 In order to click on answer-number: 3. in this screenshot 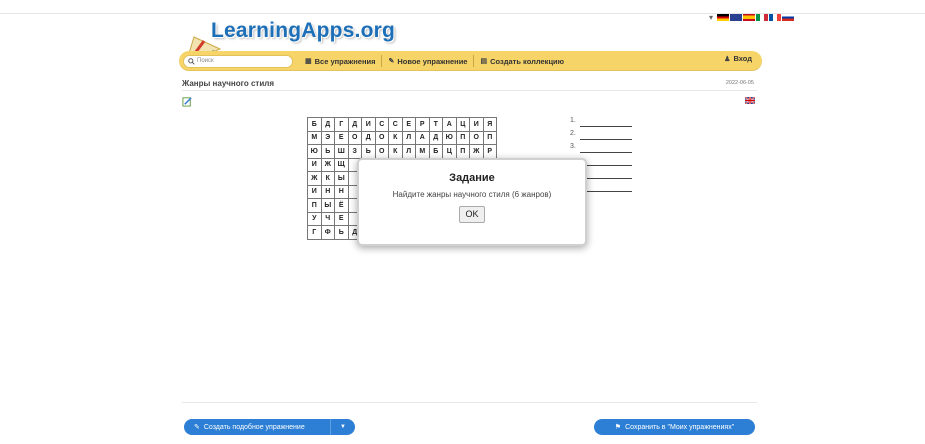, I will do `click(573, 146)`.